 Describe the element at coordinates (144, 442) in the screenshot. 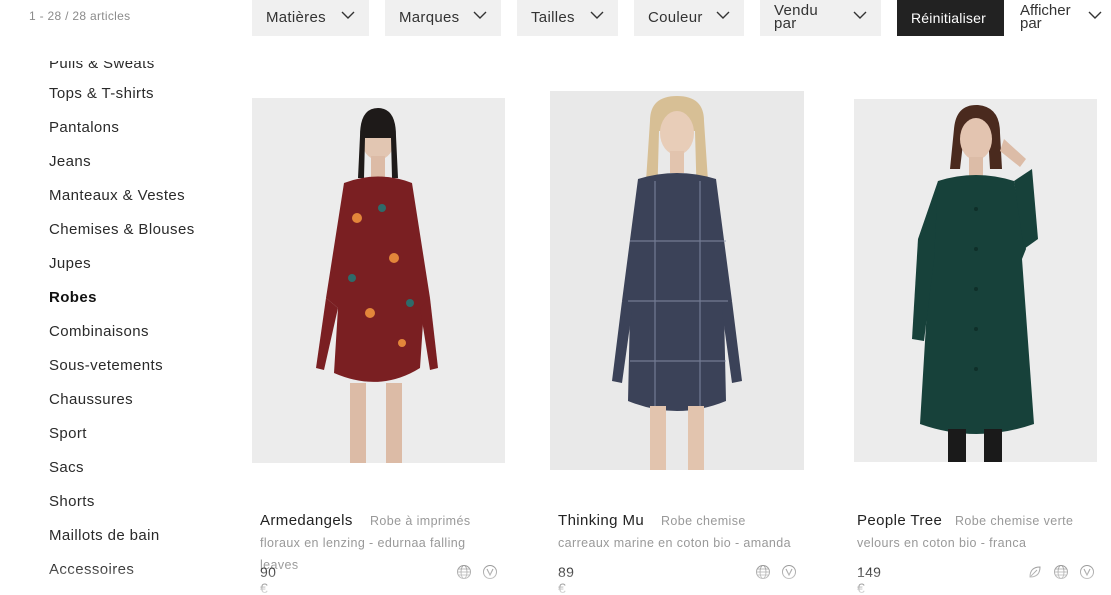

I see `sidebar-item-sport: Sport` at that location.